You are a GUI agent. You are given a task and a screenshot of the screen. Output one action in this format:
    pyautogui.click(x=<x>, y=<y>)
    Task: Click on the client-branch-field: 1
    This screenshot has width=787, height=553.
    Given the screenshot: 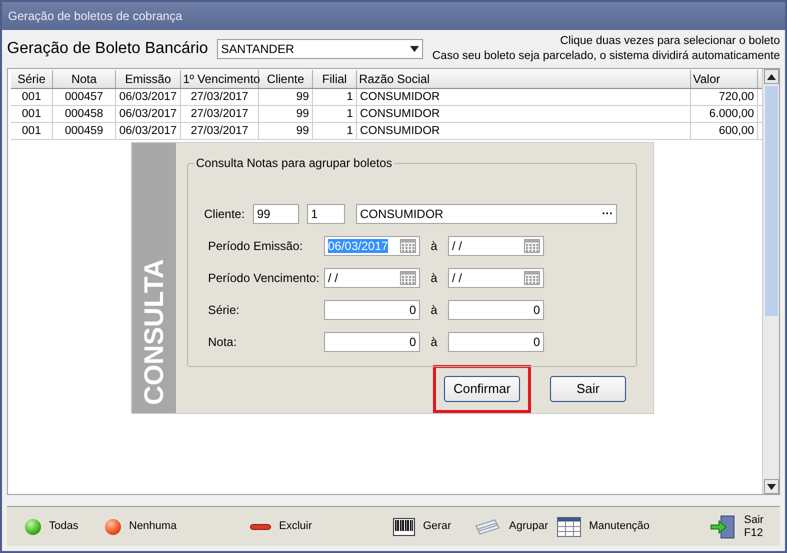 What is the action you would take?
    pyautogui.click(x=326, y=214)
    